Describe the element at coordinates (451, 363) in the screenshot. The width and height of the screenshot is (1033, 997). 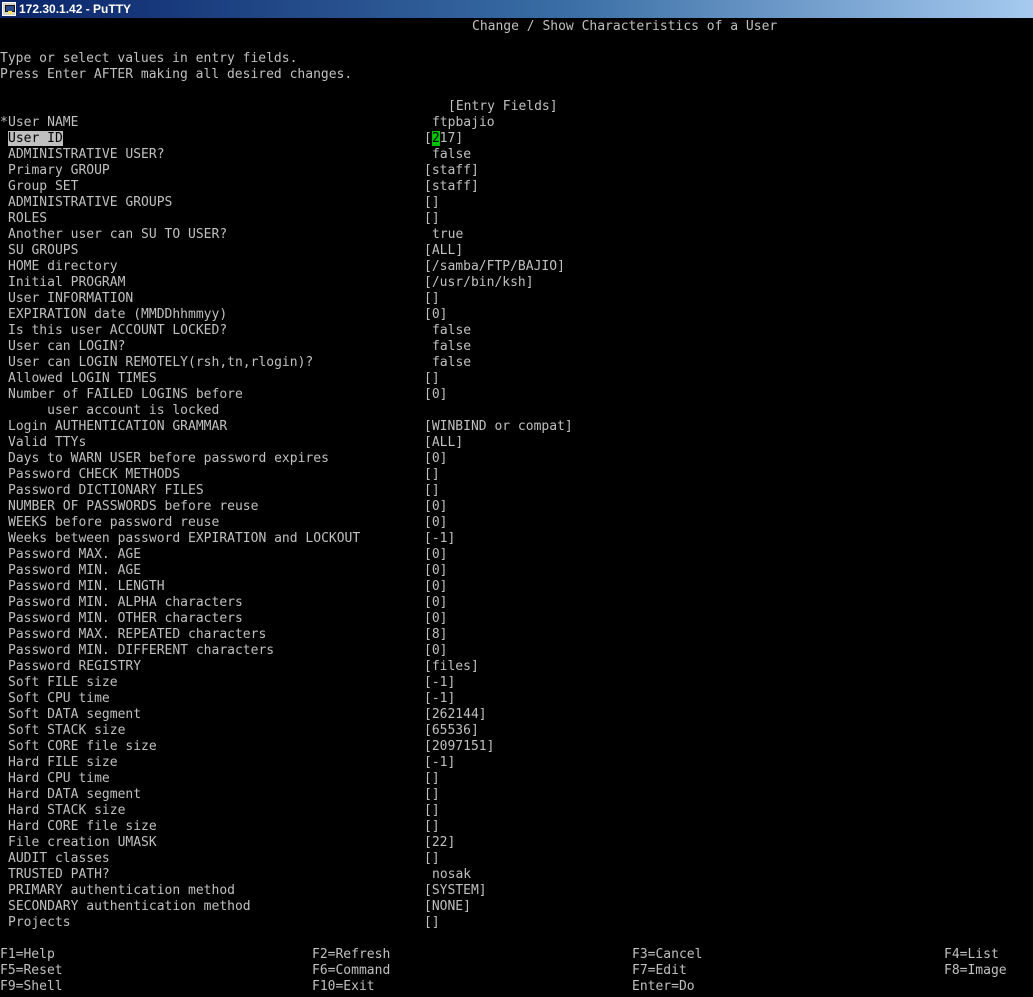
I see `field-value-user-can-login-remotely-rsh-tn-rlogin: false` at that location.